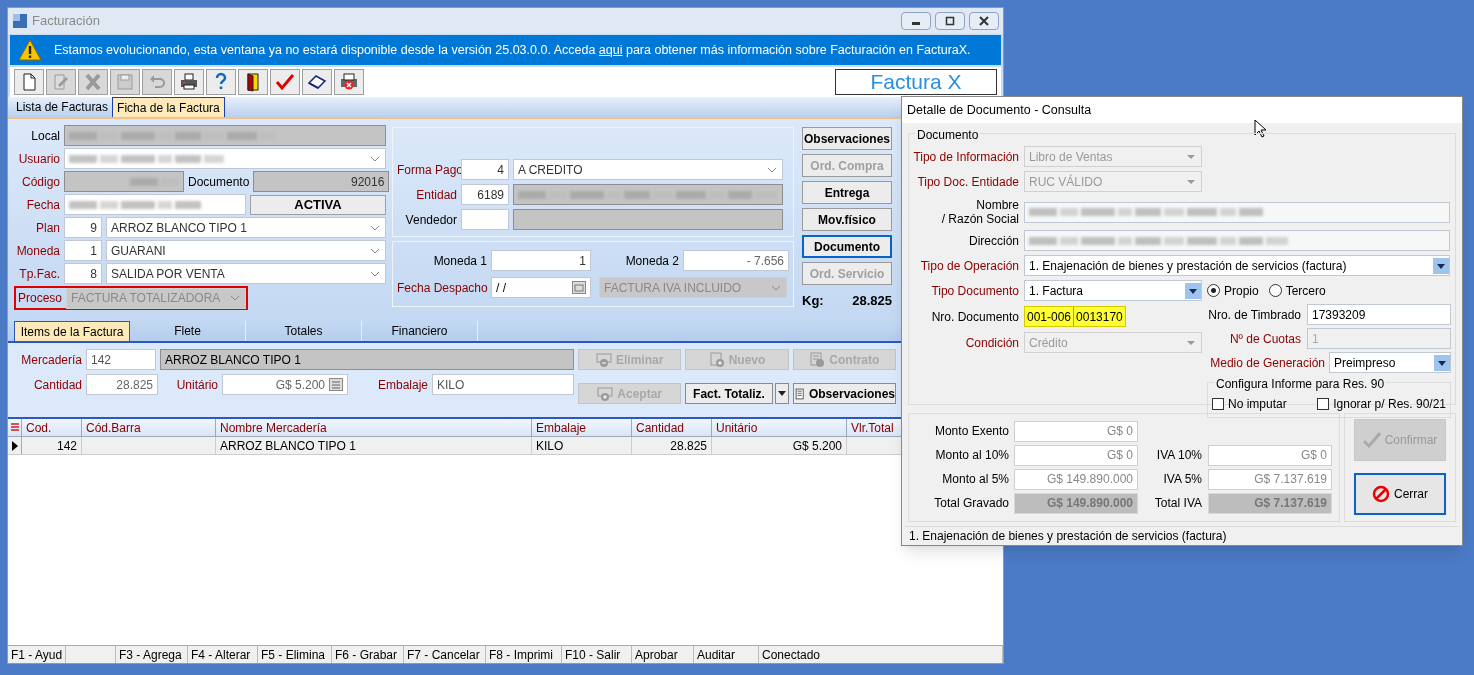 The width and height of the screenshot is (1474, 675). What do you see at coordinates (966, 157) in the screenshot?
I see `field-label: Tipo de Información` at bounding box center [966, 157].